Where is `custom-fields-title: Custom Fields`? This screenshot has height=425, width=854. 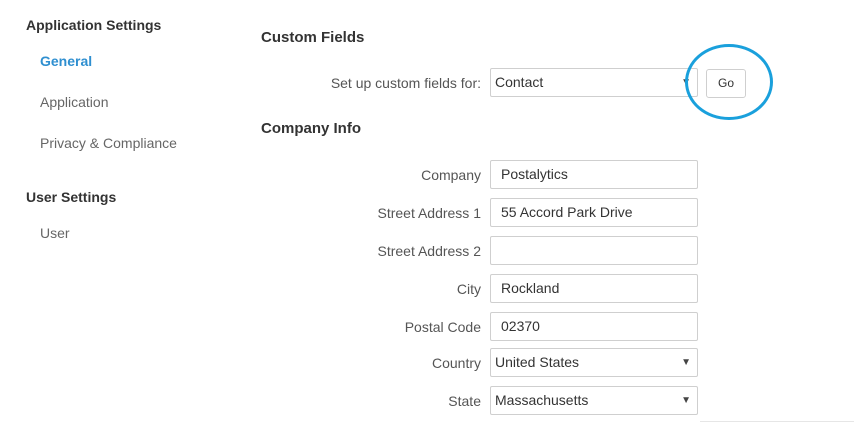 custom-fields-title: Custom Fields is located at coordinates (313, 37).